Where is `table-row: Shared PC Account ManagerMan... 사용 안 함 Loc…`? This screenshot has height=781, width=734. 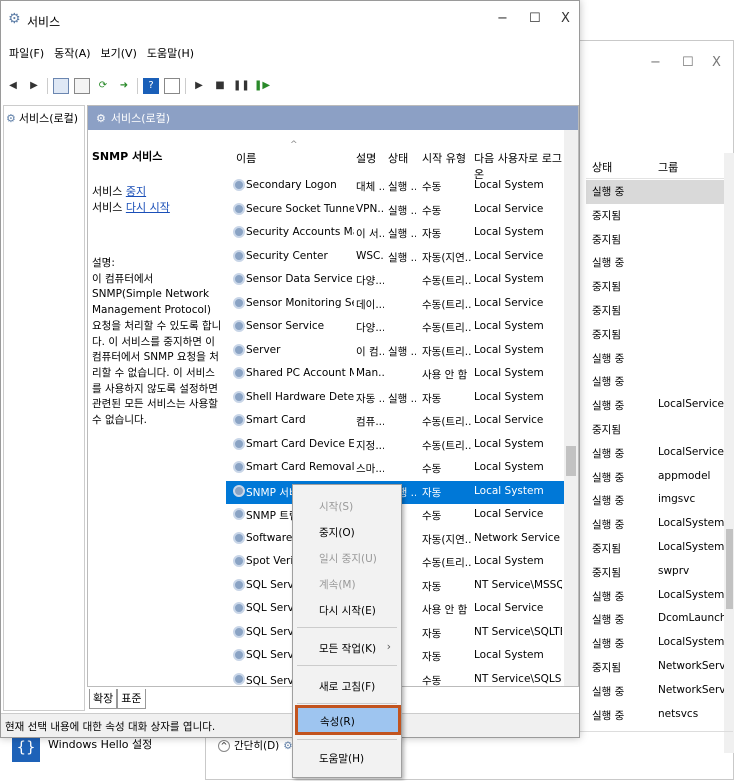
table-row: Shared PC Account ManagerMan... 사용 안 함 Loc… is located at coordinates (395, 375).